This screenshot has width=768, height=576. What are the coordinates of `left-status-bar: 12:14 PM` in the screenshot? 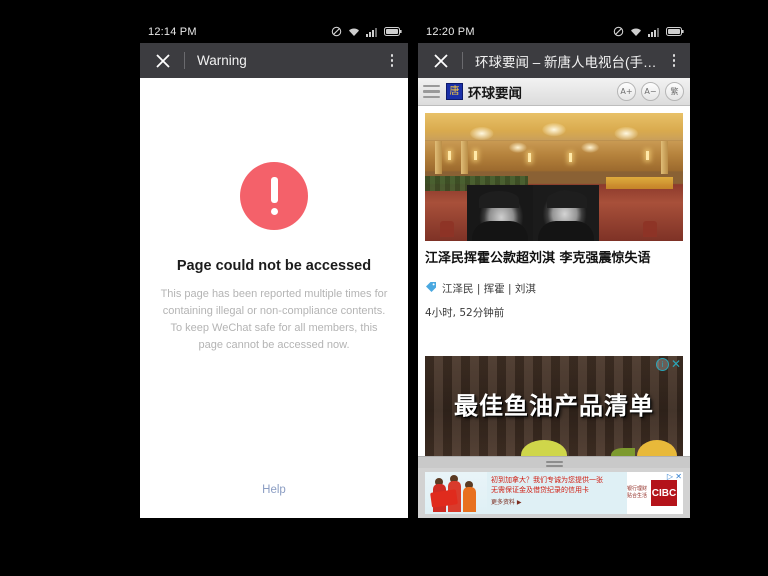 It's located at (274, 31).